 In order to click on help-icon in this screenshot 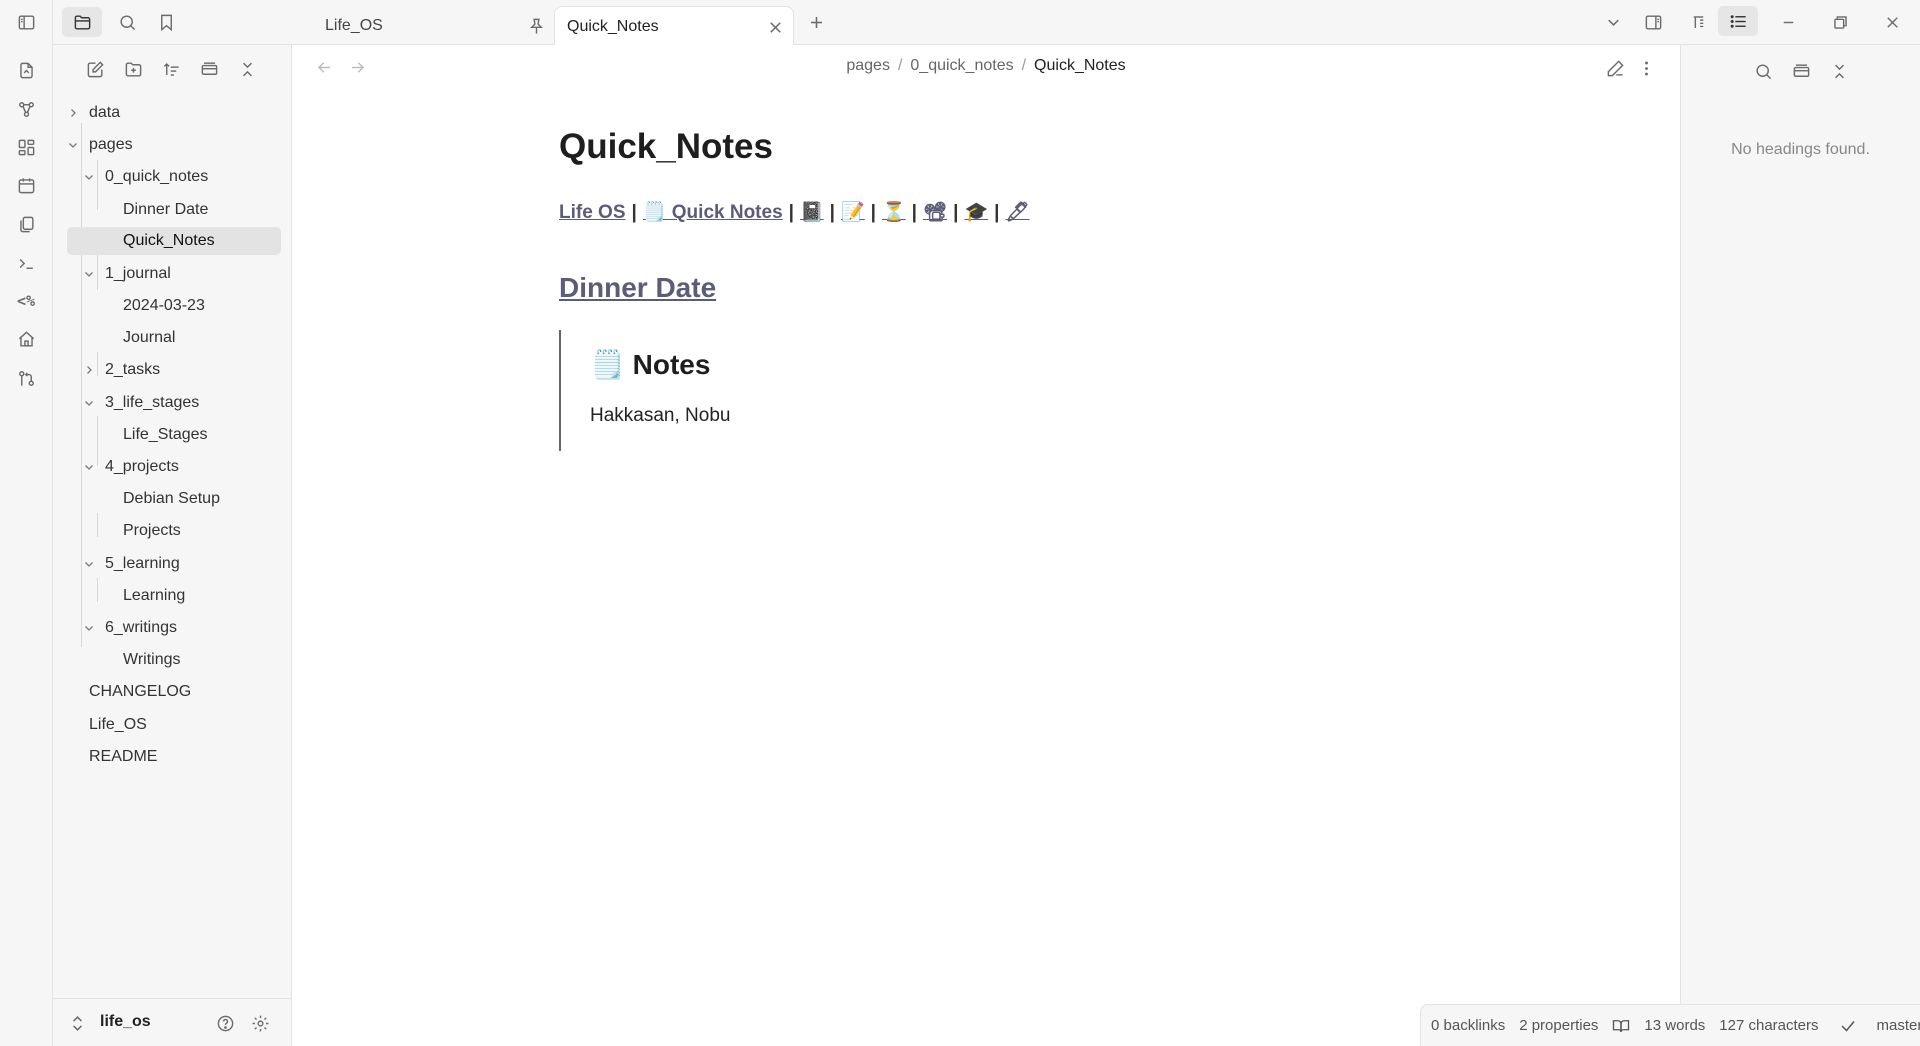, I will do `click(225, 1023)`.